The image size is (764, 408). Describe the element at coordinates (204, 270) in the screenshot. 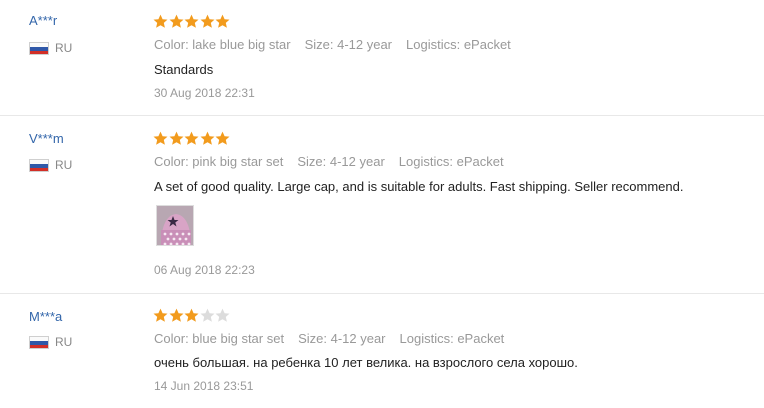

I see `review-date: 06 Aug 2018 22:23` at that location.